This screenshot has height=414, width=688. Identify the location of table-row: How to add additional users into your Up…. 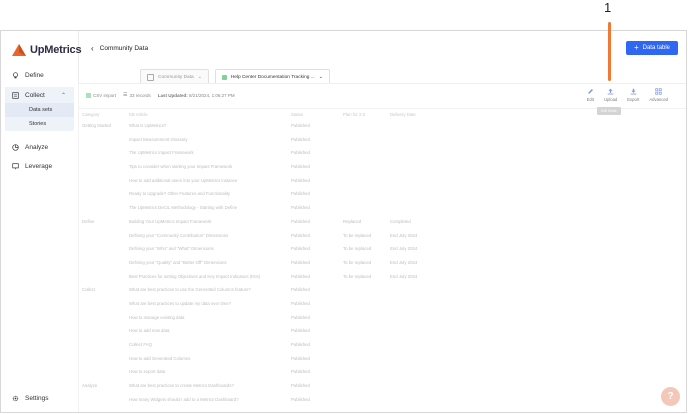
(382, 182).